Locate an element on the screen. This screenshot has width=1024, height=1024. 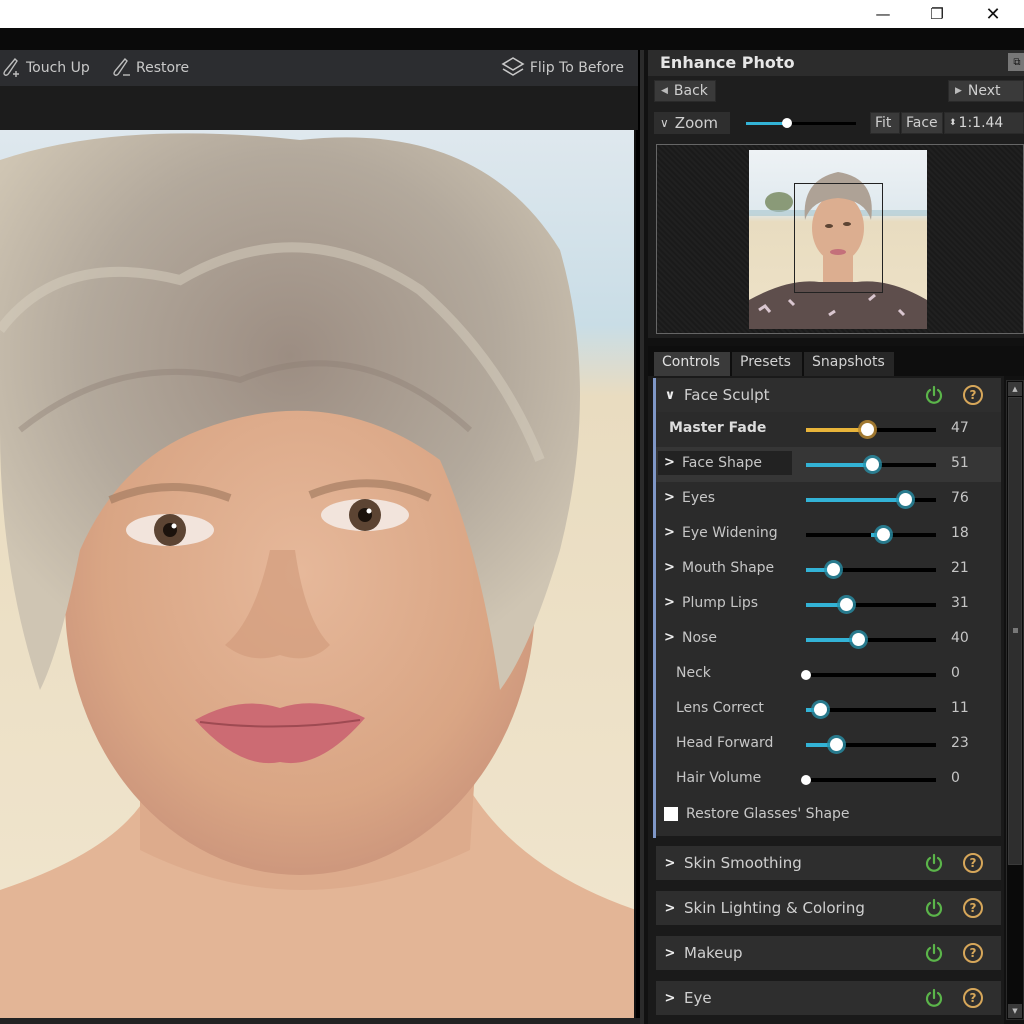
face-button: Face is located at coordinates (922, 123).